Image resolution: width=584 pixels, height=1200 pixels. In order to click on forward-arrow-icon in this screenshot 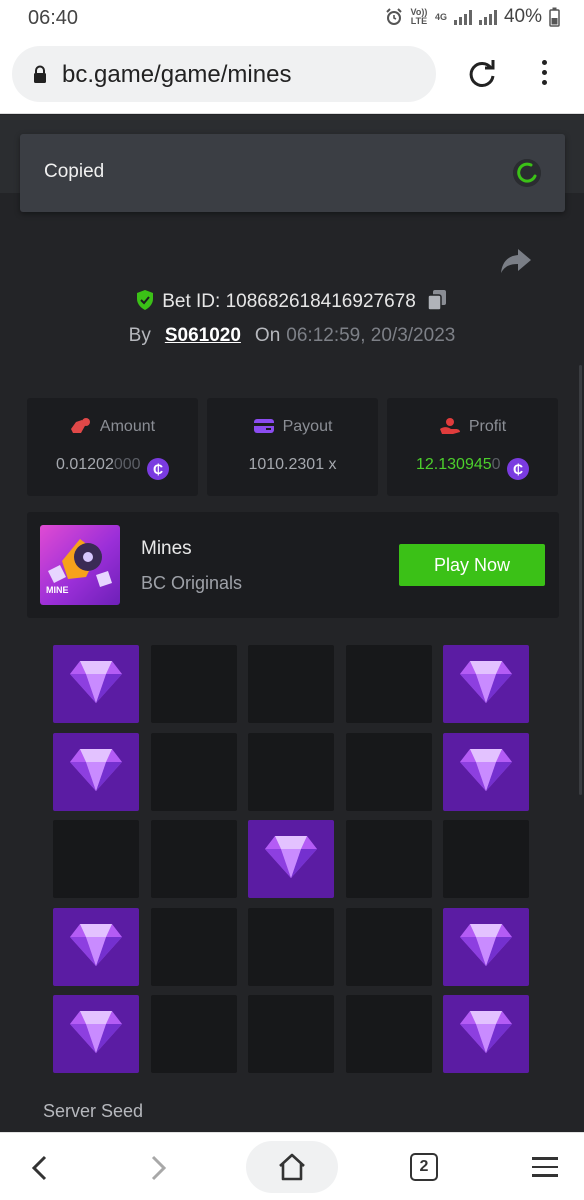, I will do `click(159, 1168)`.